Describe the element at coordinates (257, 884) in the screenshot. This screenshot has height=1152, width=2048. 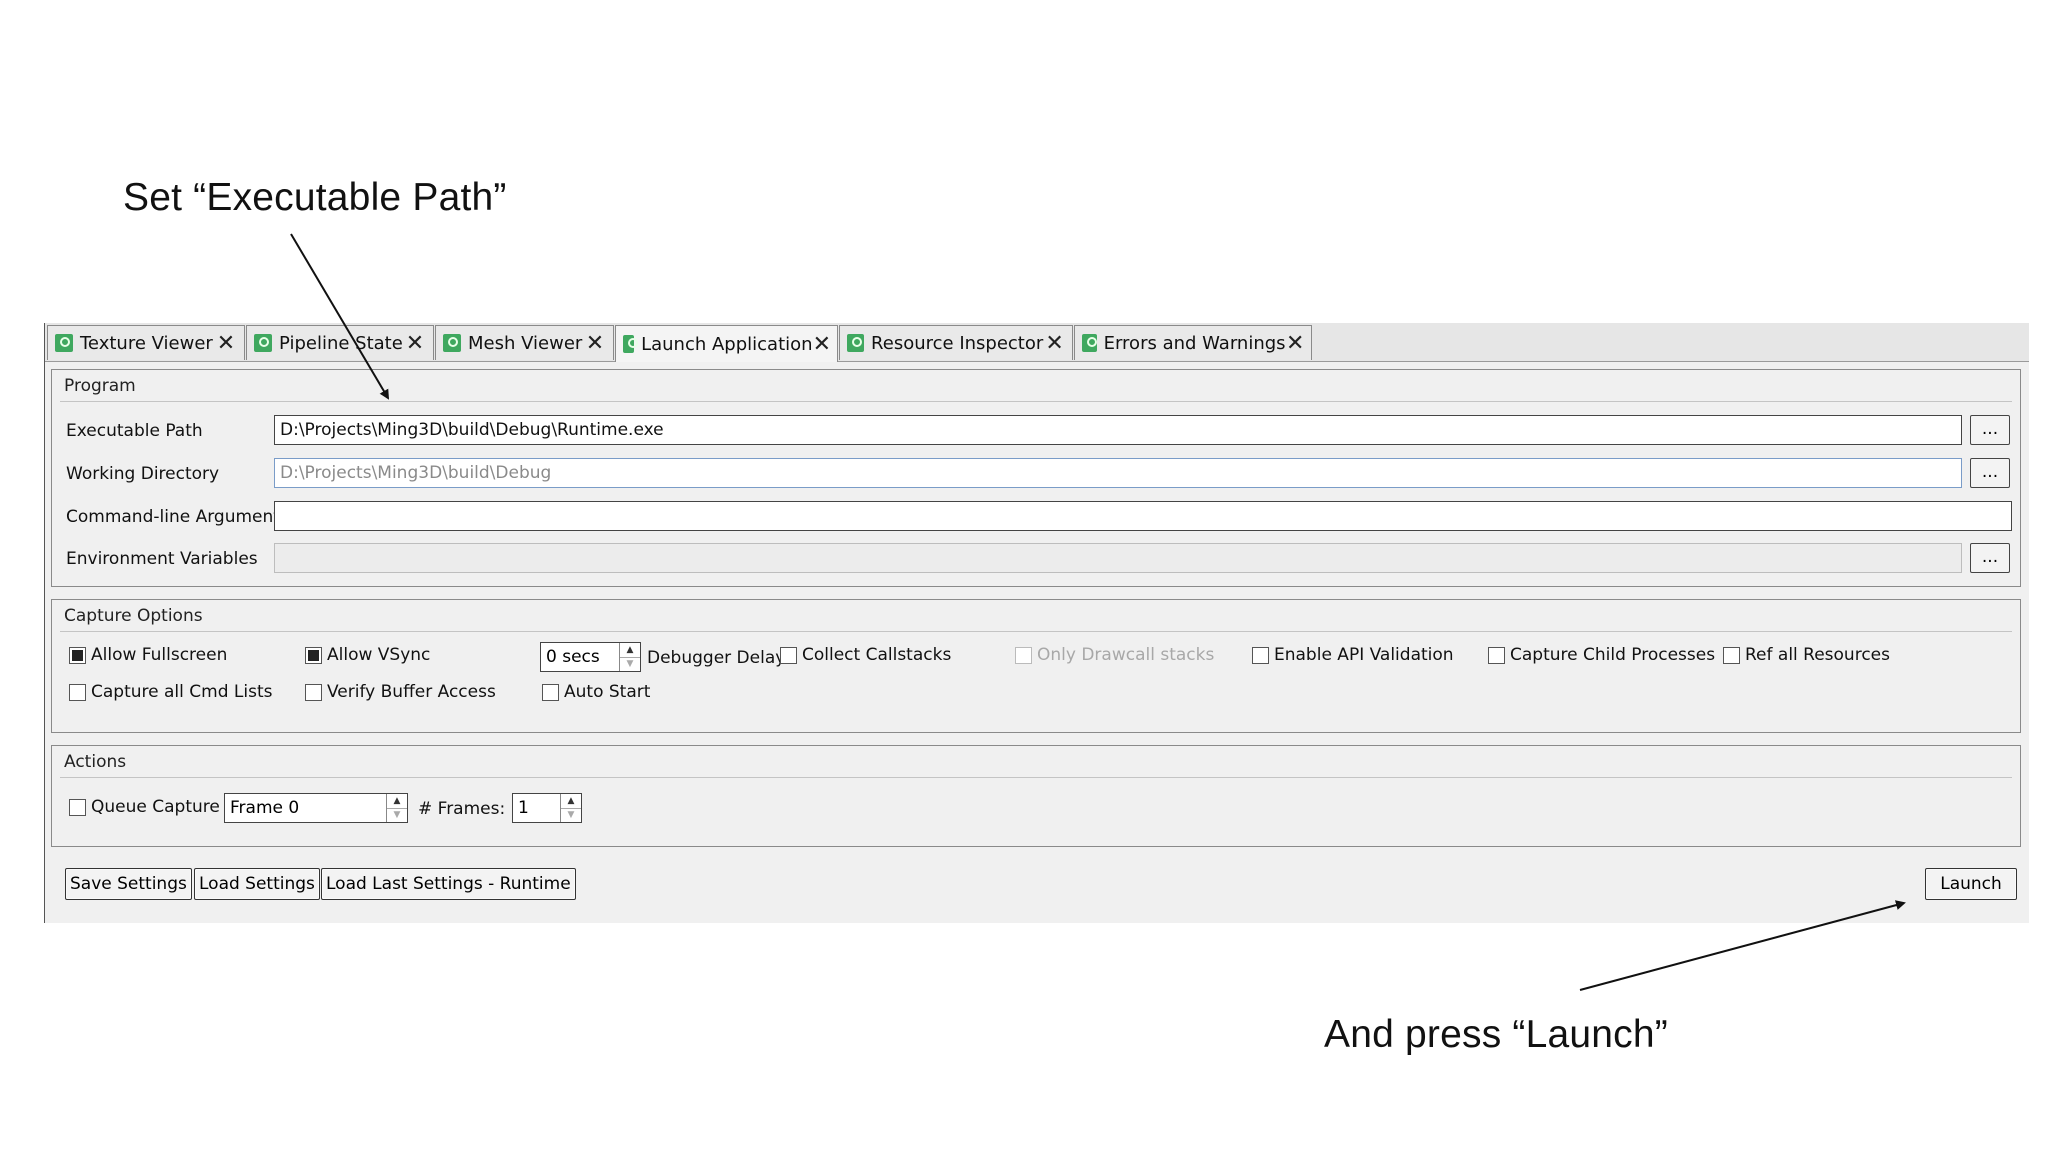
I see `load-settings-button: Load Settings` at that location.